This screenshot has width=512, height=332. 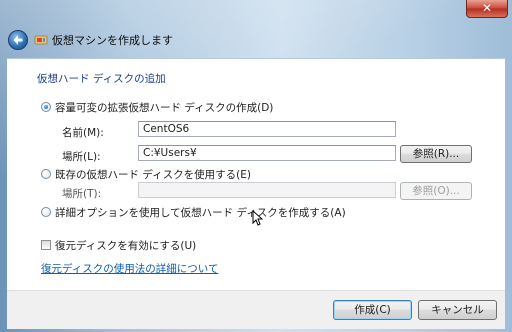 I want to click on close-button: ✕, so click(x=487, y=9).